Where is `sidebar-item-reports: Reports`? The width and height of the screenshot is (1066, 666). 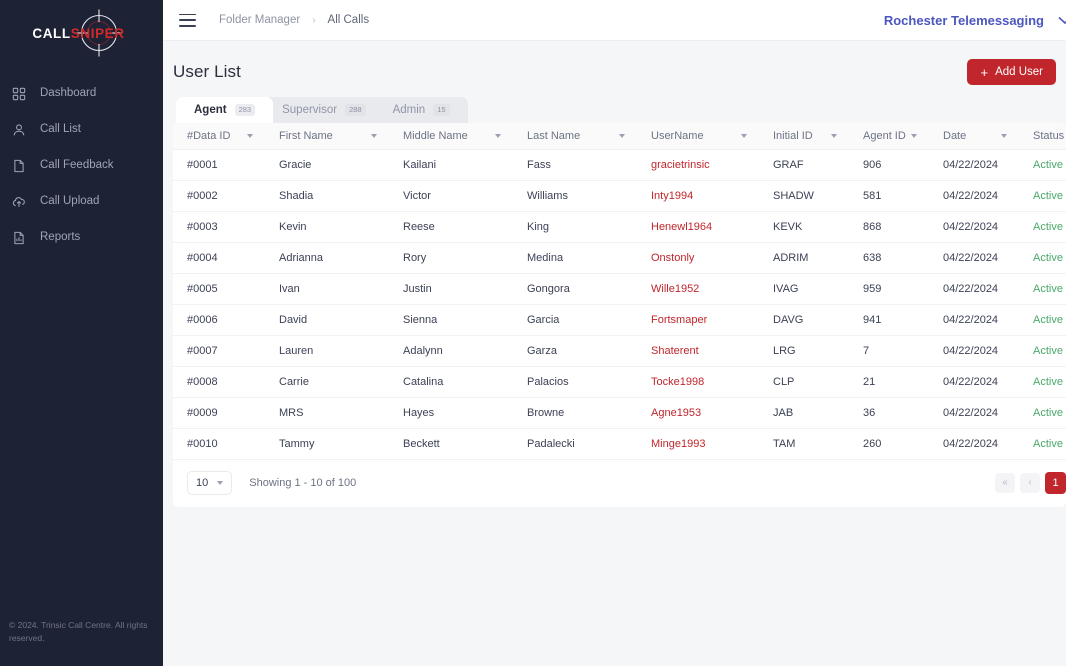
sidebar-item-reports: Reports is located at coordinates (81, 238).